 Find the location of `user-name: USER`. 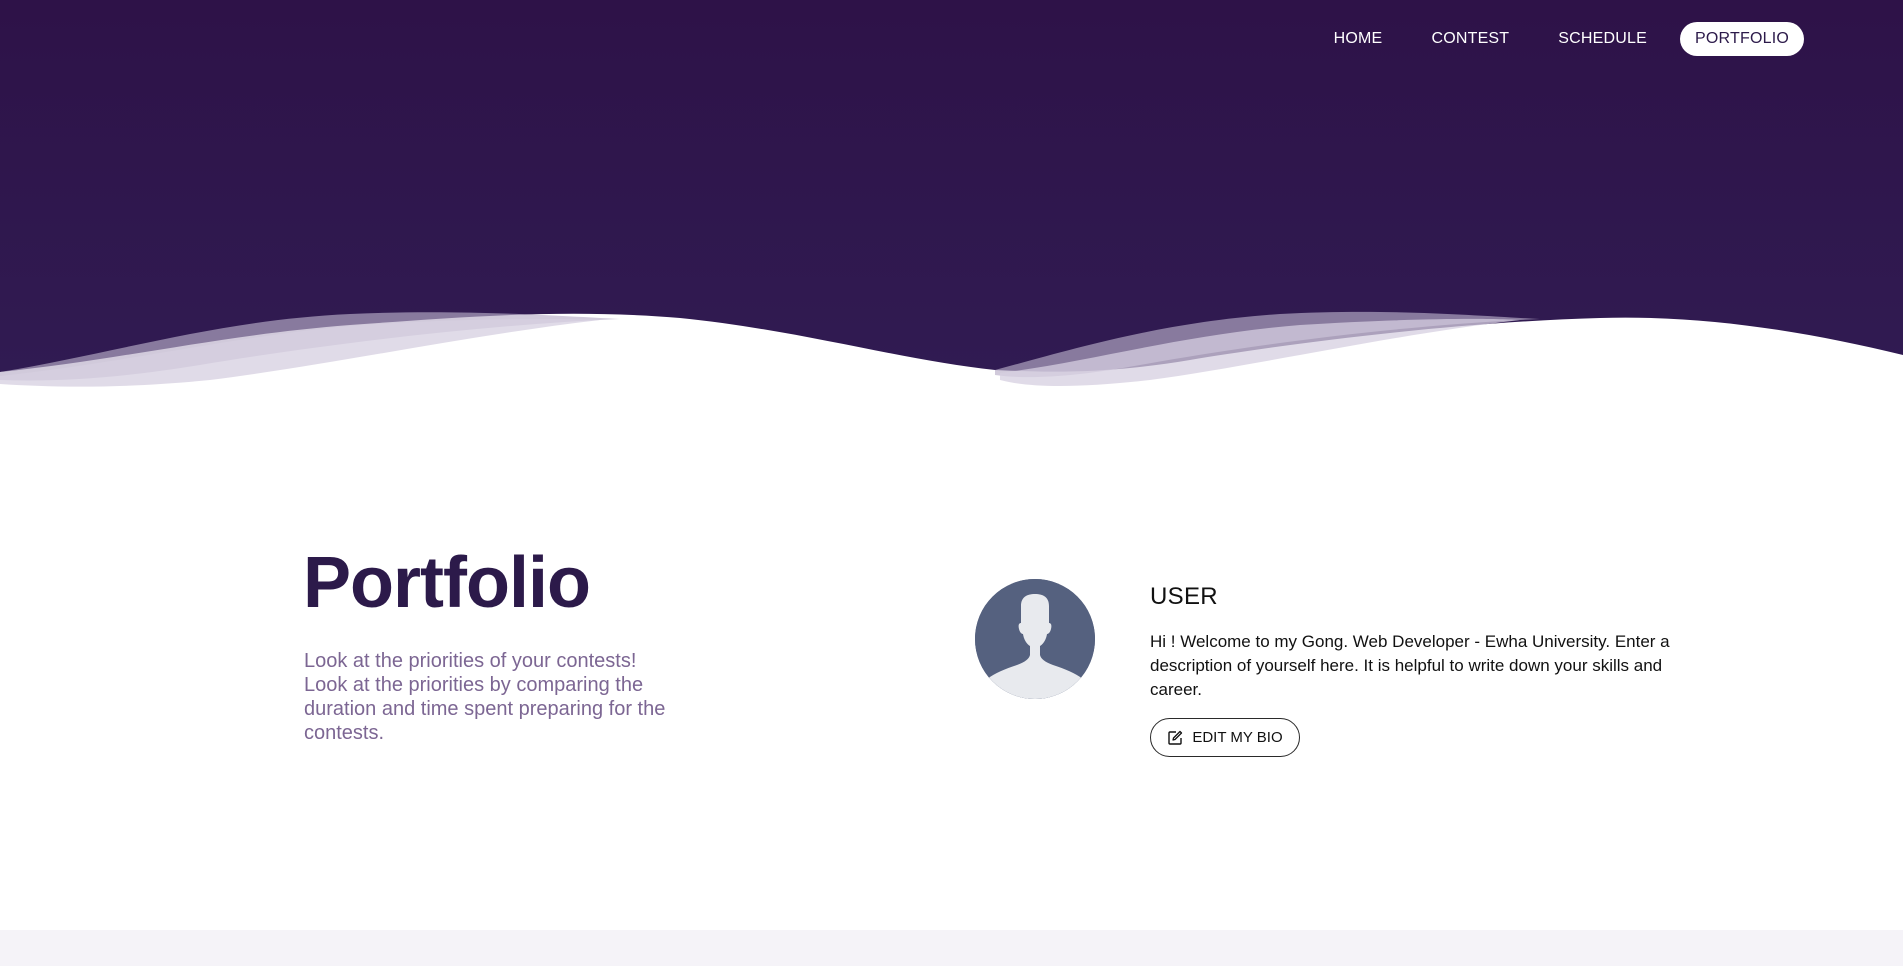

user-name: USER is located at coordinates (1184, 596).